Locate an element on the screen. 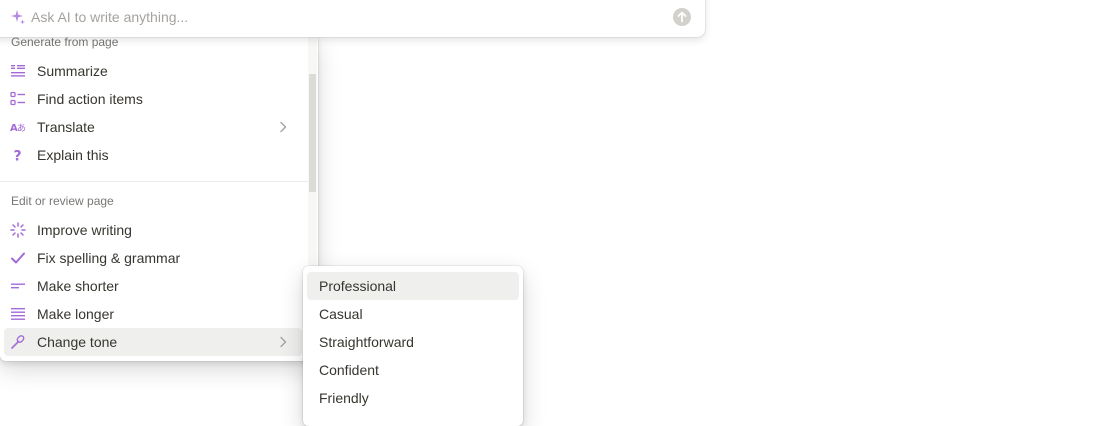 The width and height of the screenshot is (1095, 426). menu-item-explain-this: ? Explain this is located at coordinates (153, 155).